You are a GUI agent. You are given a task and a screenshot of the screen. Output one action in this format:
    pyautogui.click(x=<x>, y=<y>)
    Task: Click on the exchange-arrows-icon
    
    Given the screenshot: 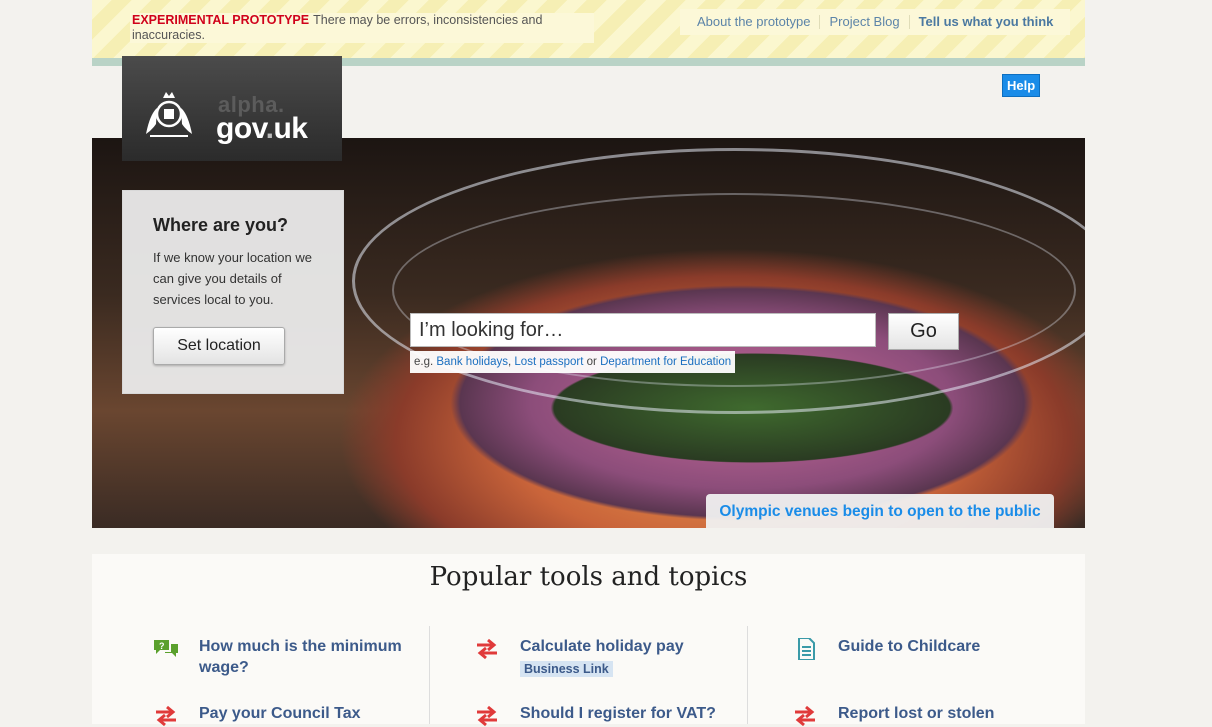 What is the action you would take?
    pyautogui.click(x=487, y=649)
    